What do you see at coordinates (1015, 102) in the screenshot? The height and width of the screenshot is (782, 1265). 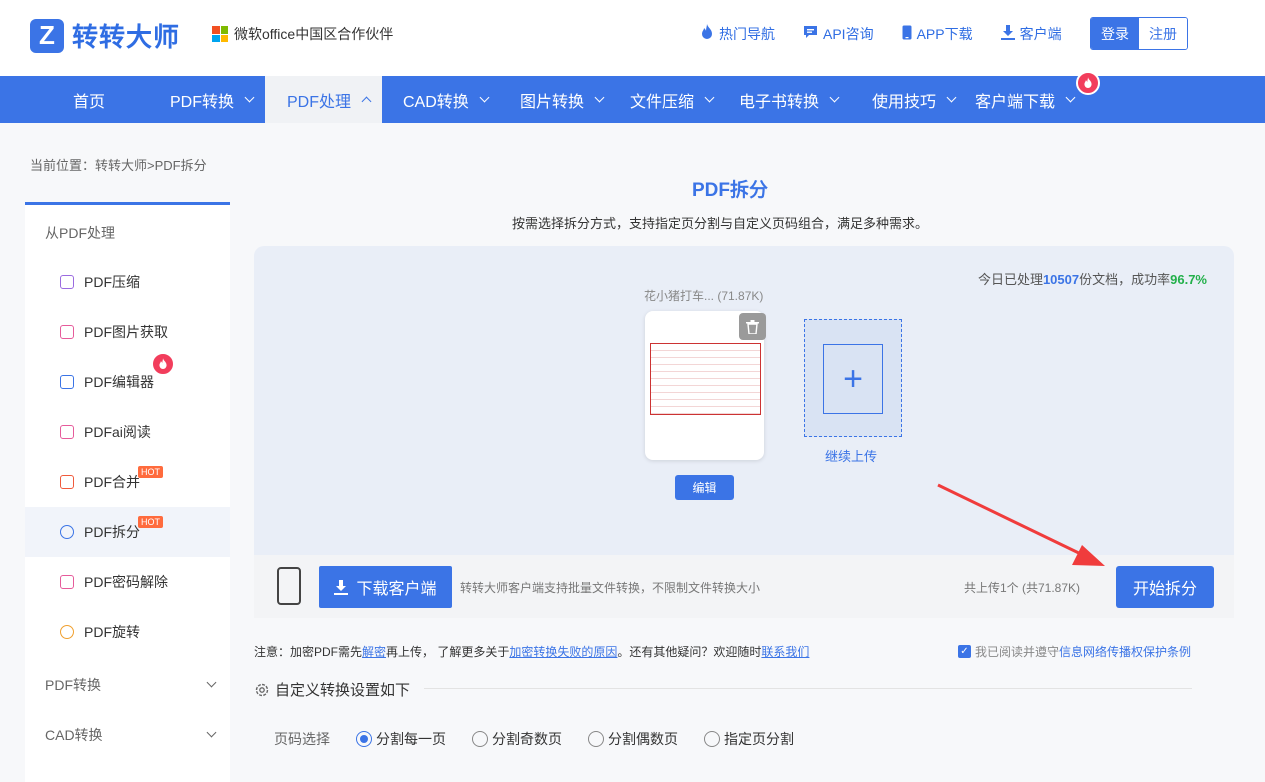 I see `nav-client-download-label: 客户端下载` at bounding box center [1015, 102].